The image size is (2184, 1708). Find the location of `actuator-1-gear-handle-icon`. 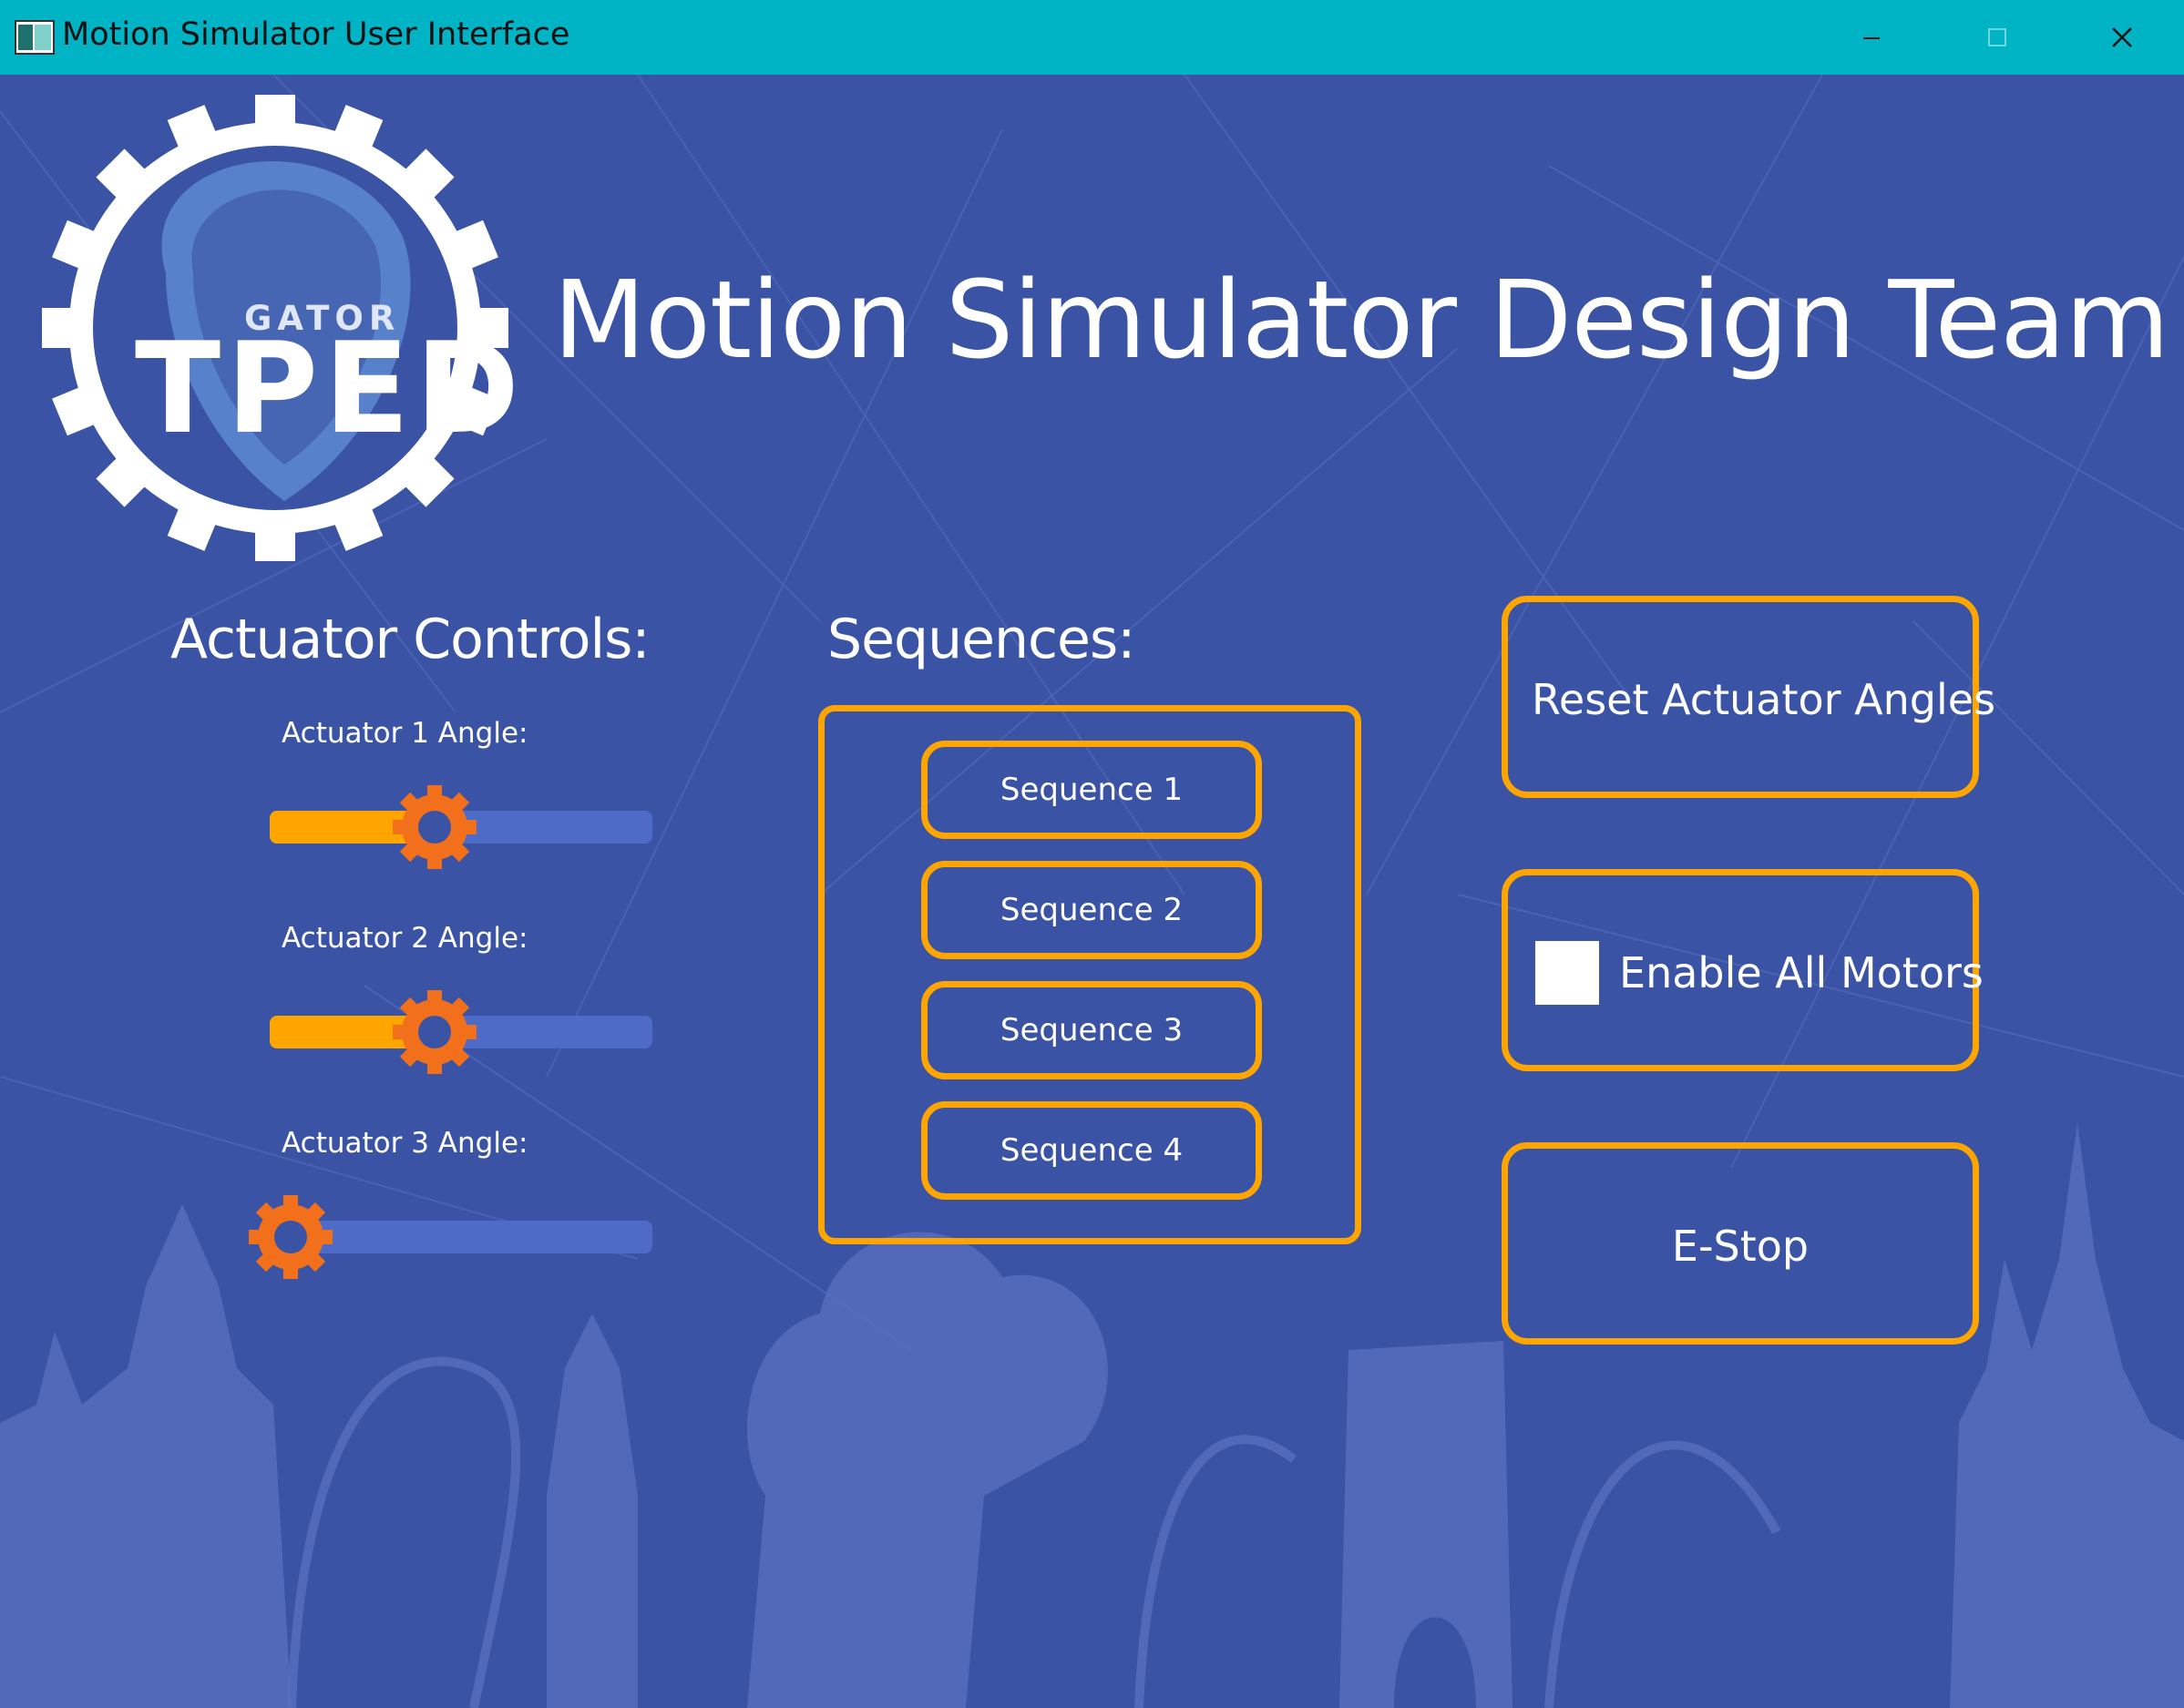

actuator-1-gear-handle-icon is located at coordinates (434, 827).